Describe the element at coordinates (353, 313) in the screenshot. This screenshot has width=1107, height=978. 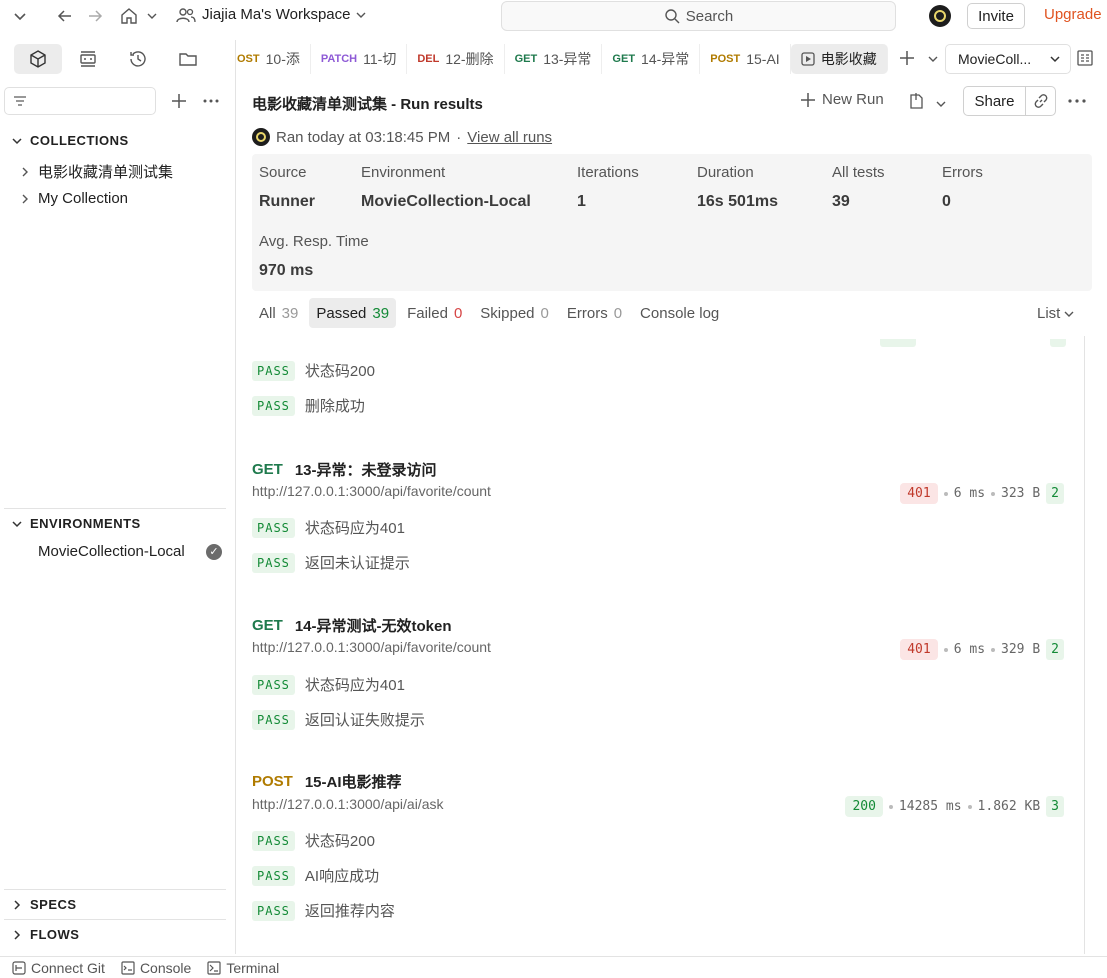
I see `filter-passed: Passed 39` at that location.